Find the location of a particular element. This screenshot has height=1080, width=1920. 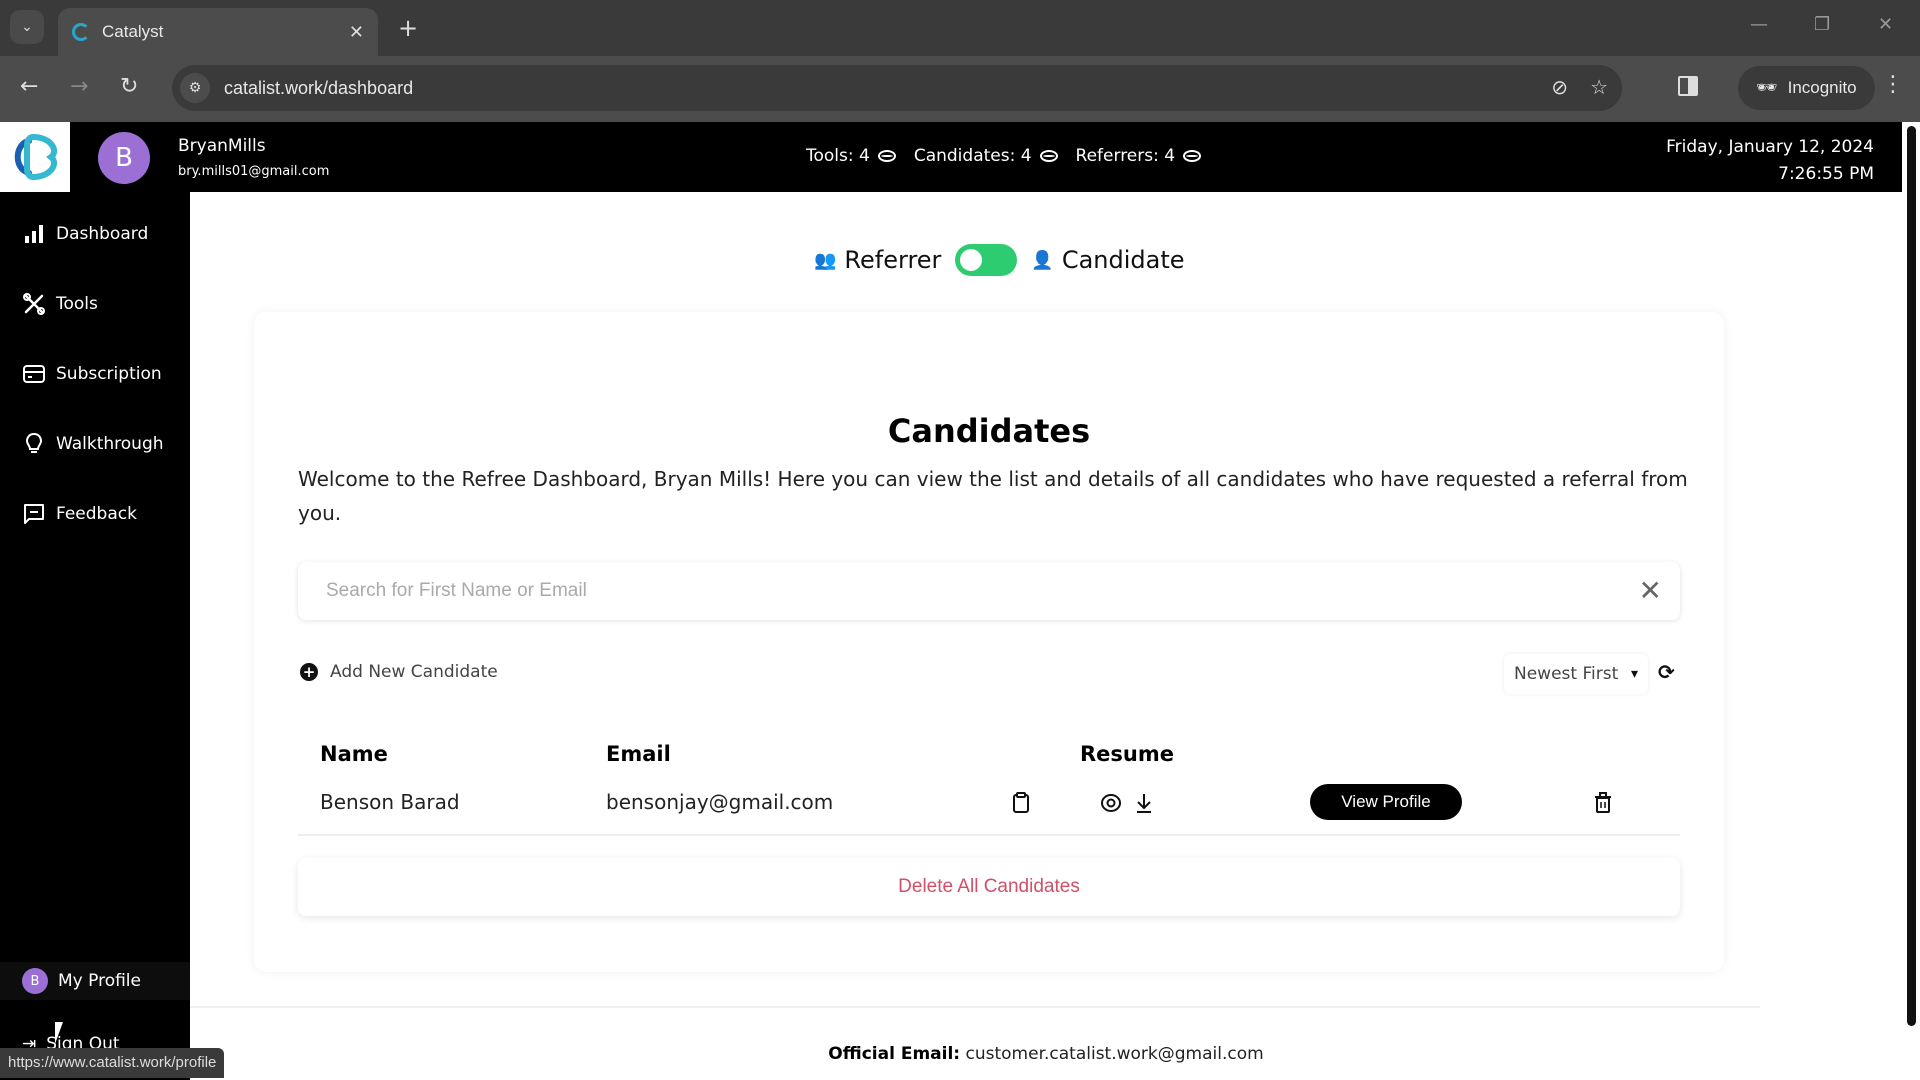

side-panel-icon is located at coordinates (1688, 86).